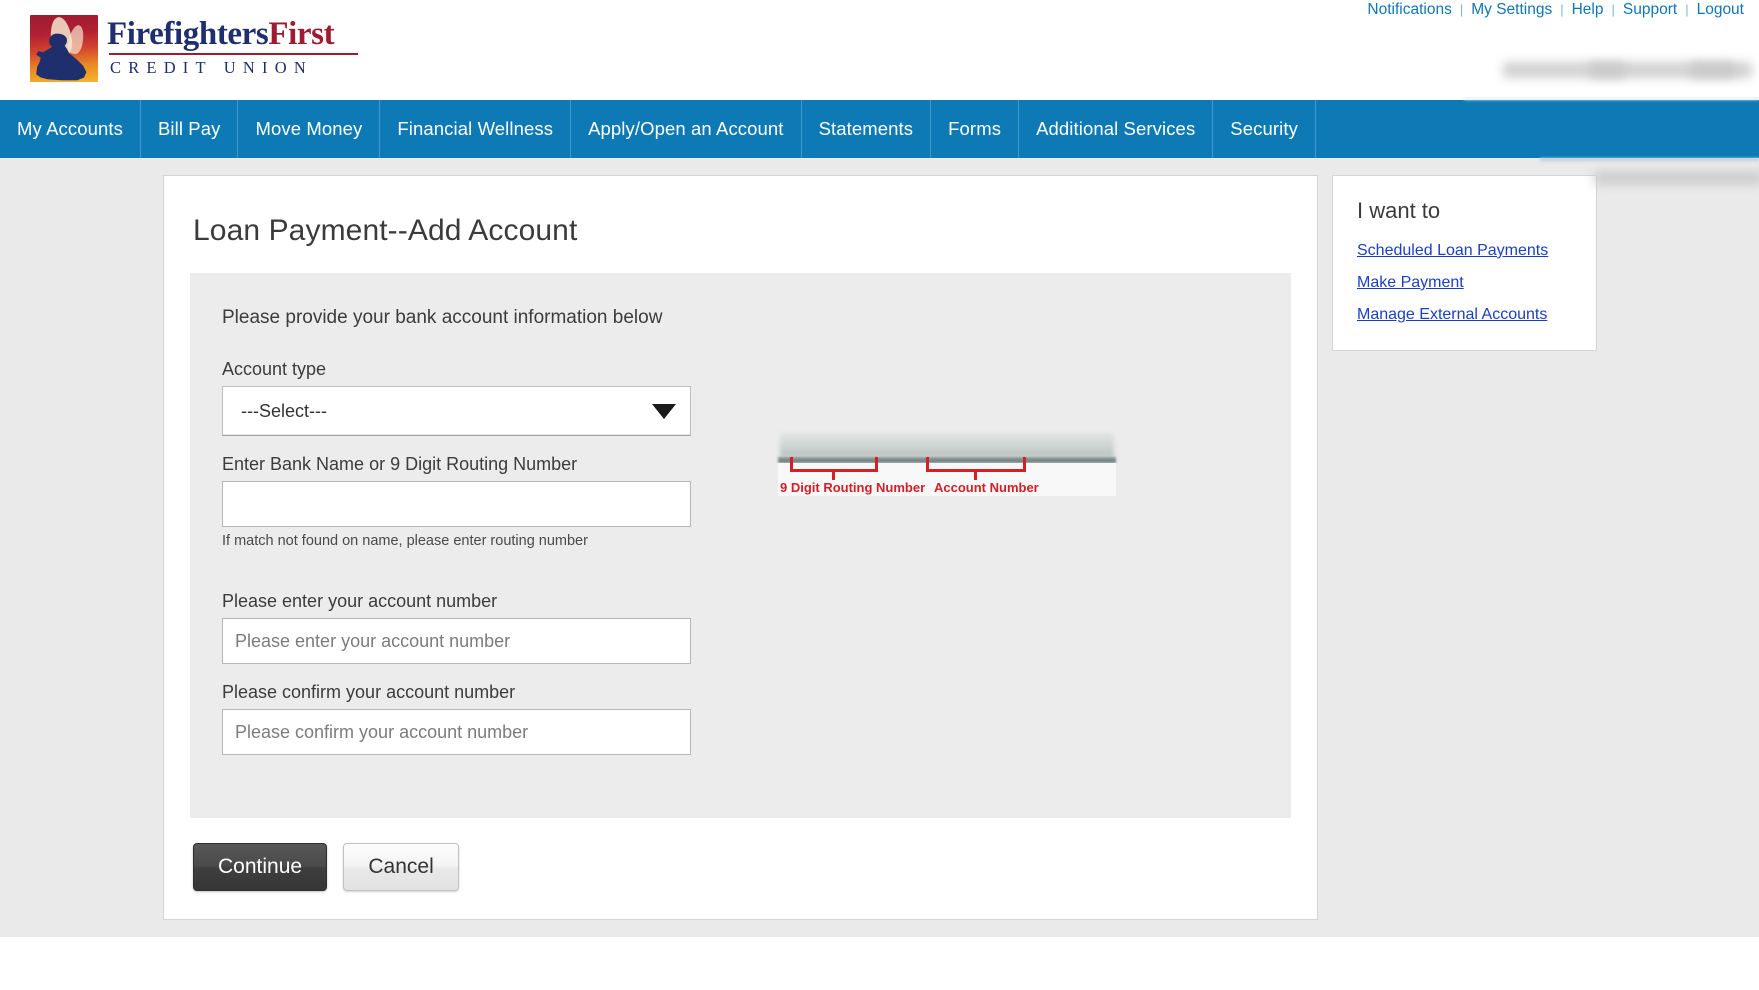  What do you see at coordinates (1409, 10) in the screenshot?
I see `utility-link-notifications: Notifications` at bounding box center [1409, 10].